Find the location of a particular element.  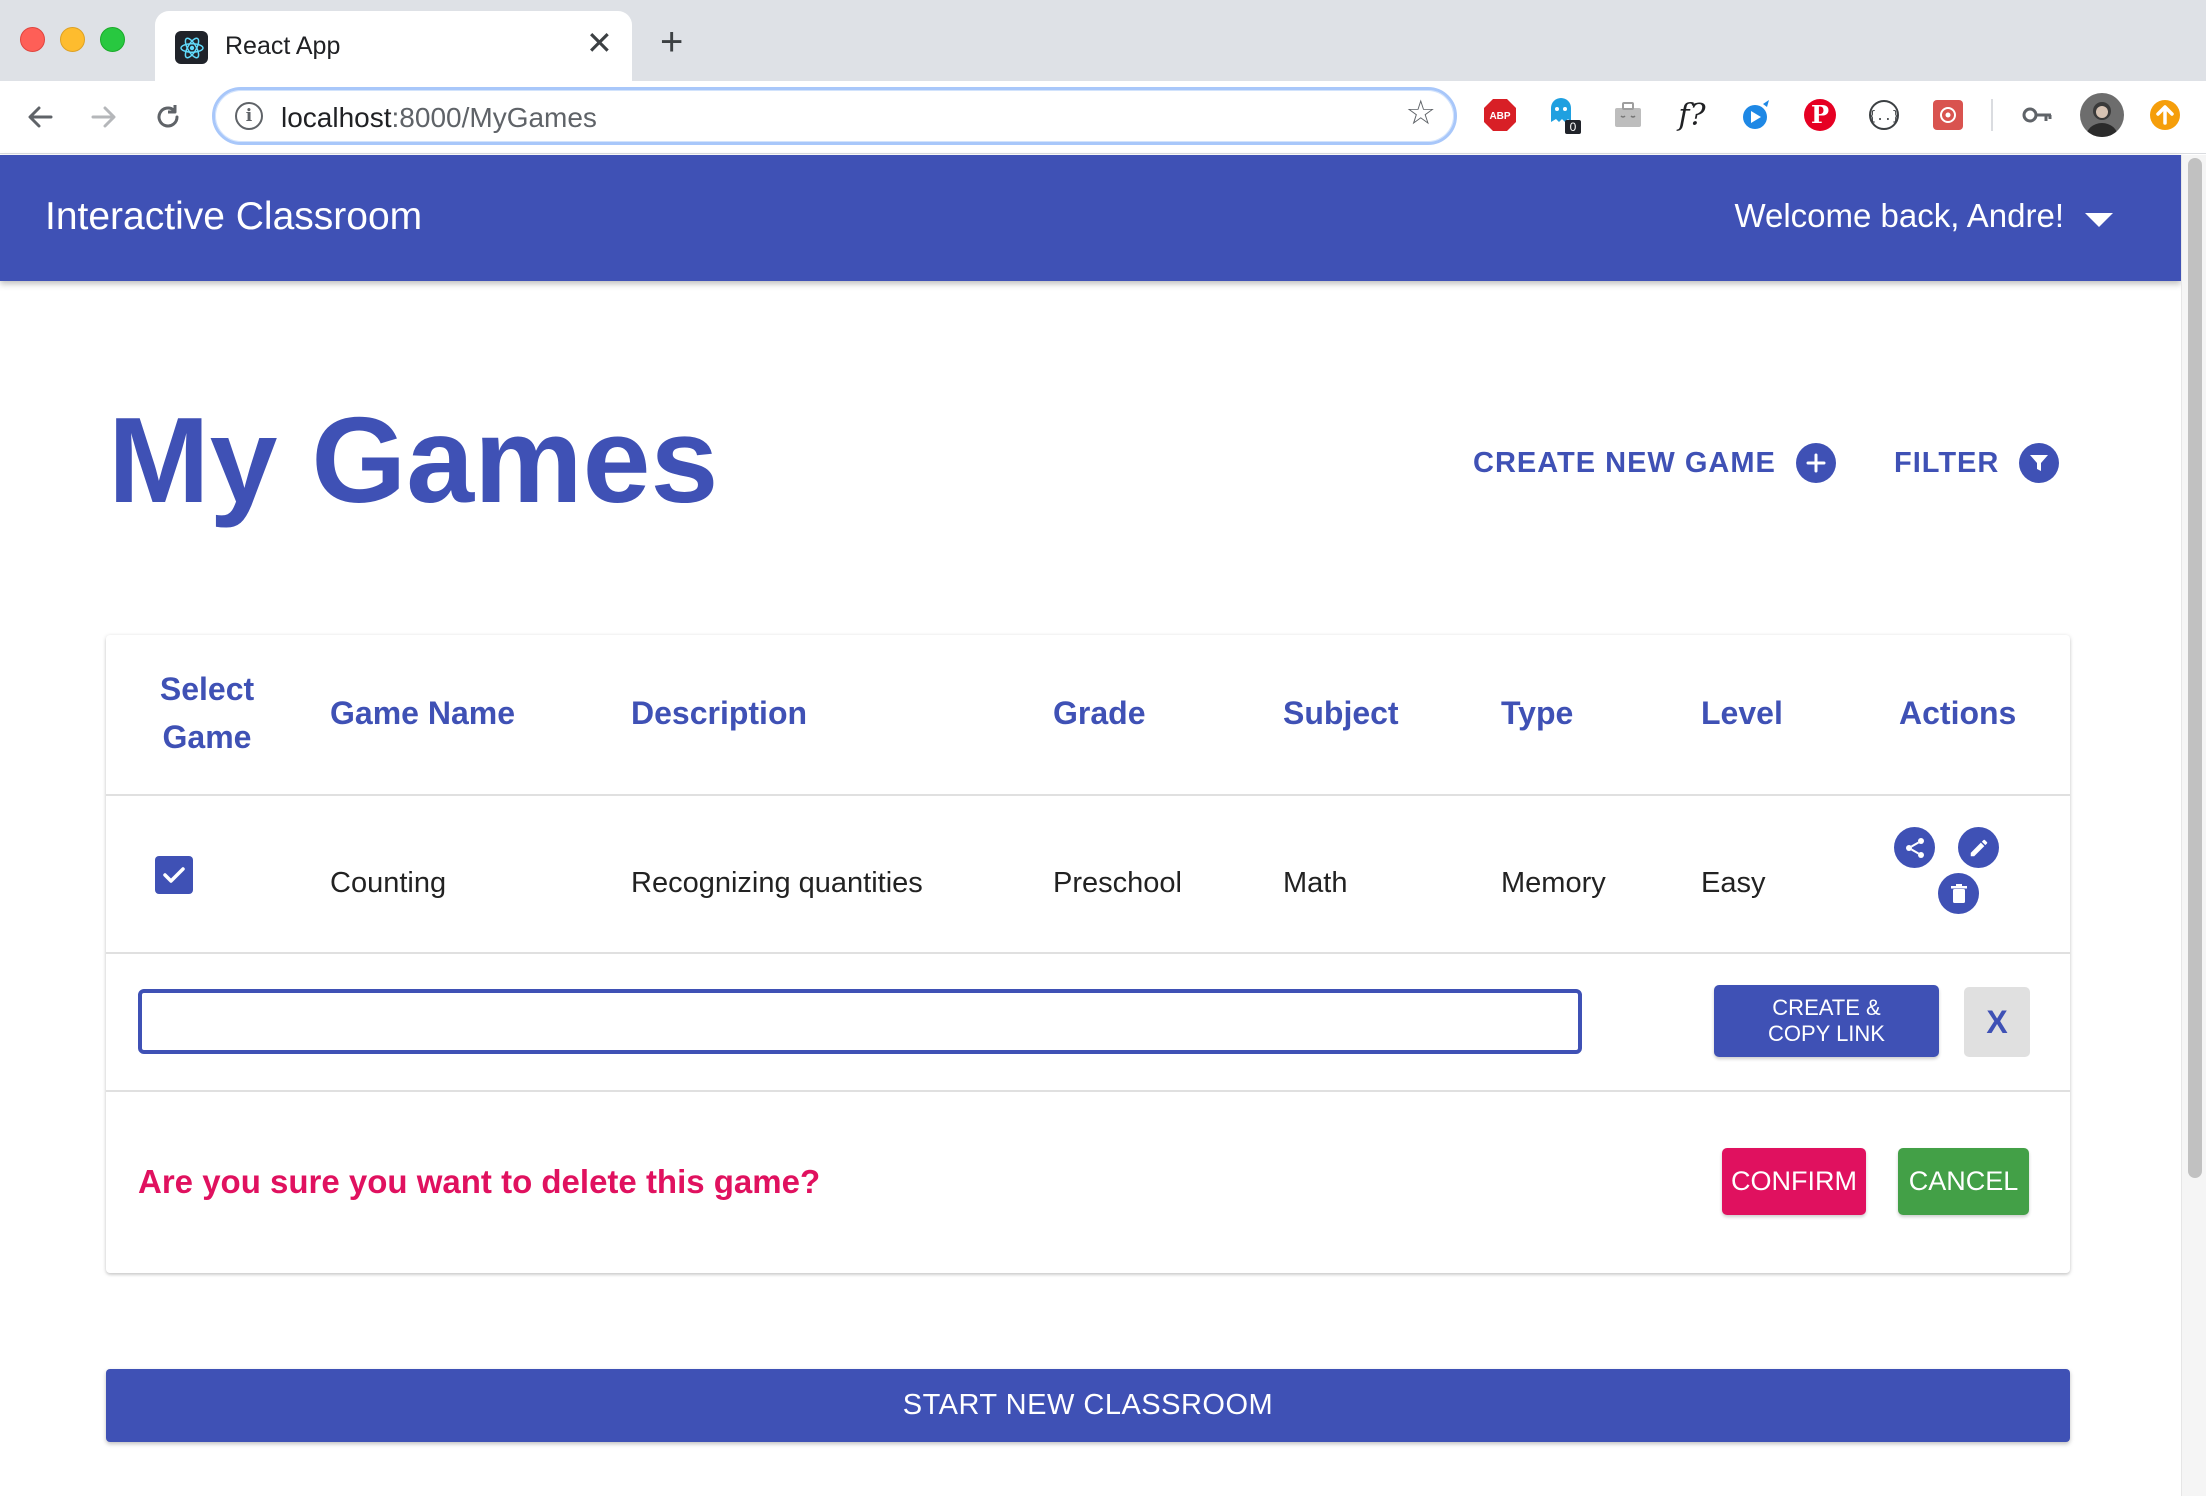

url-host: localhost is located at coordinates (336, 117).